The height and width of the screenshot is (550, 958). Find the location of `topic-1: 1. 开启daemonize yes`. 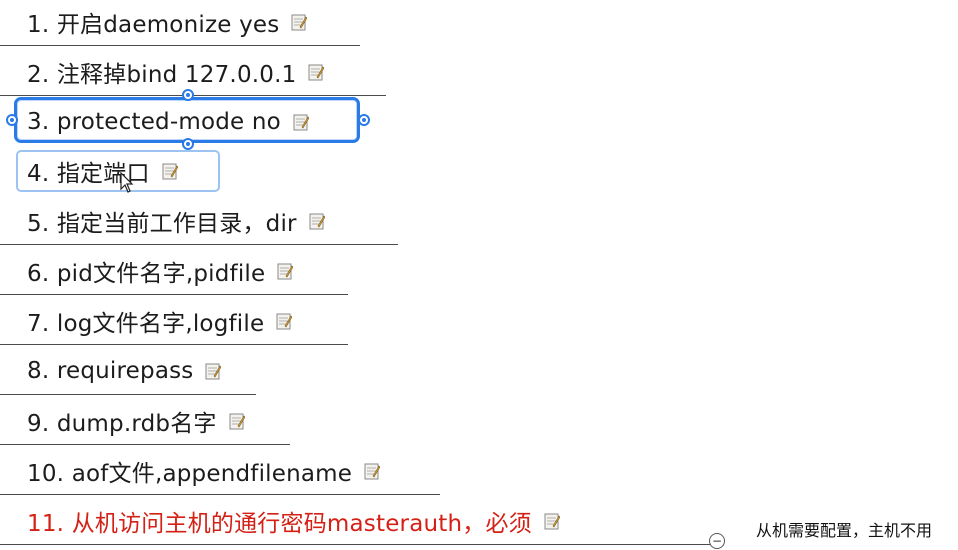

topic-1: 1. 开启daemonize yes is located at coordinates (180, 23).